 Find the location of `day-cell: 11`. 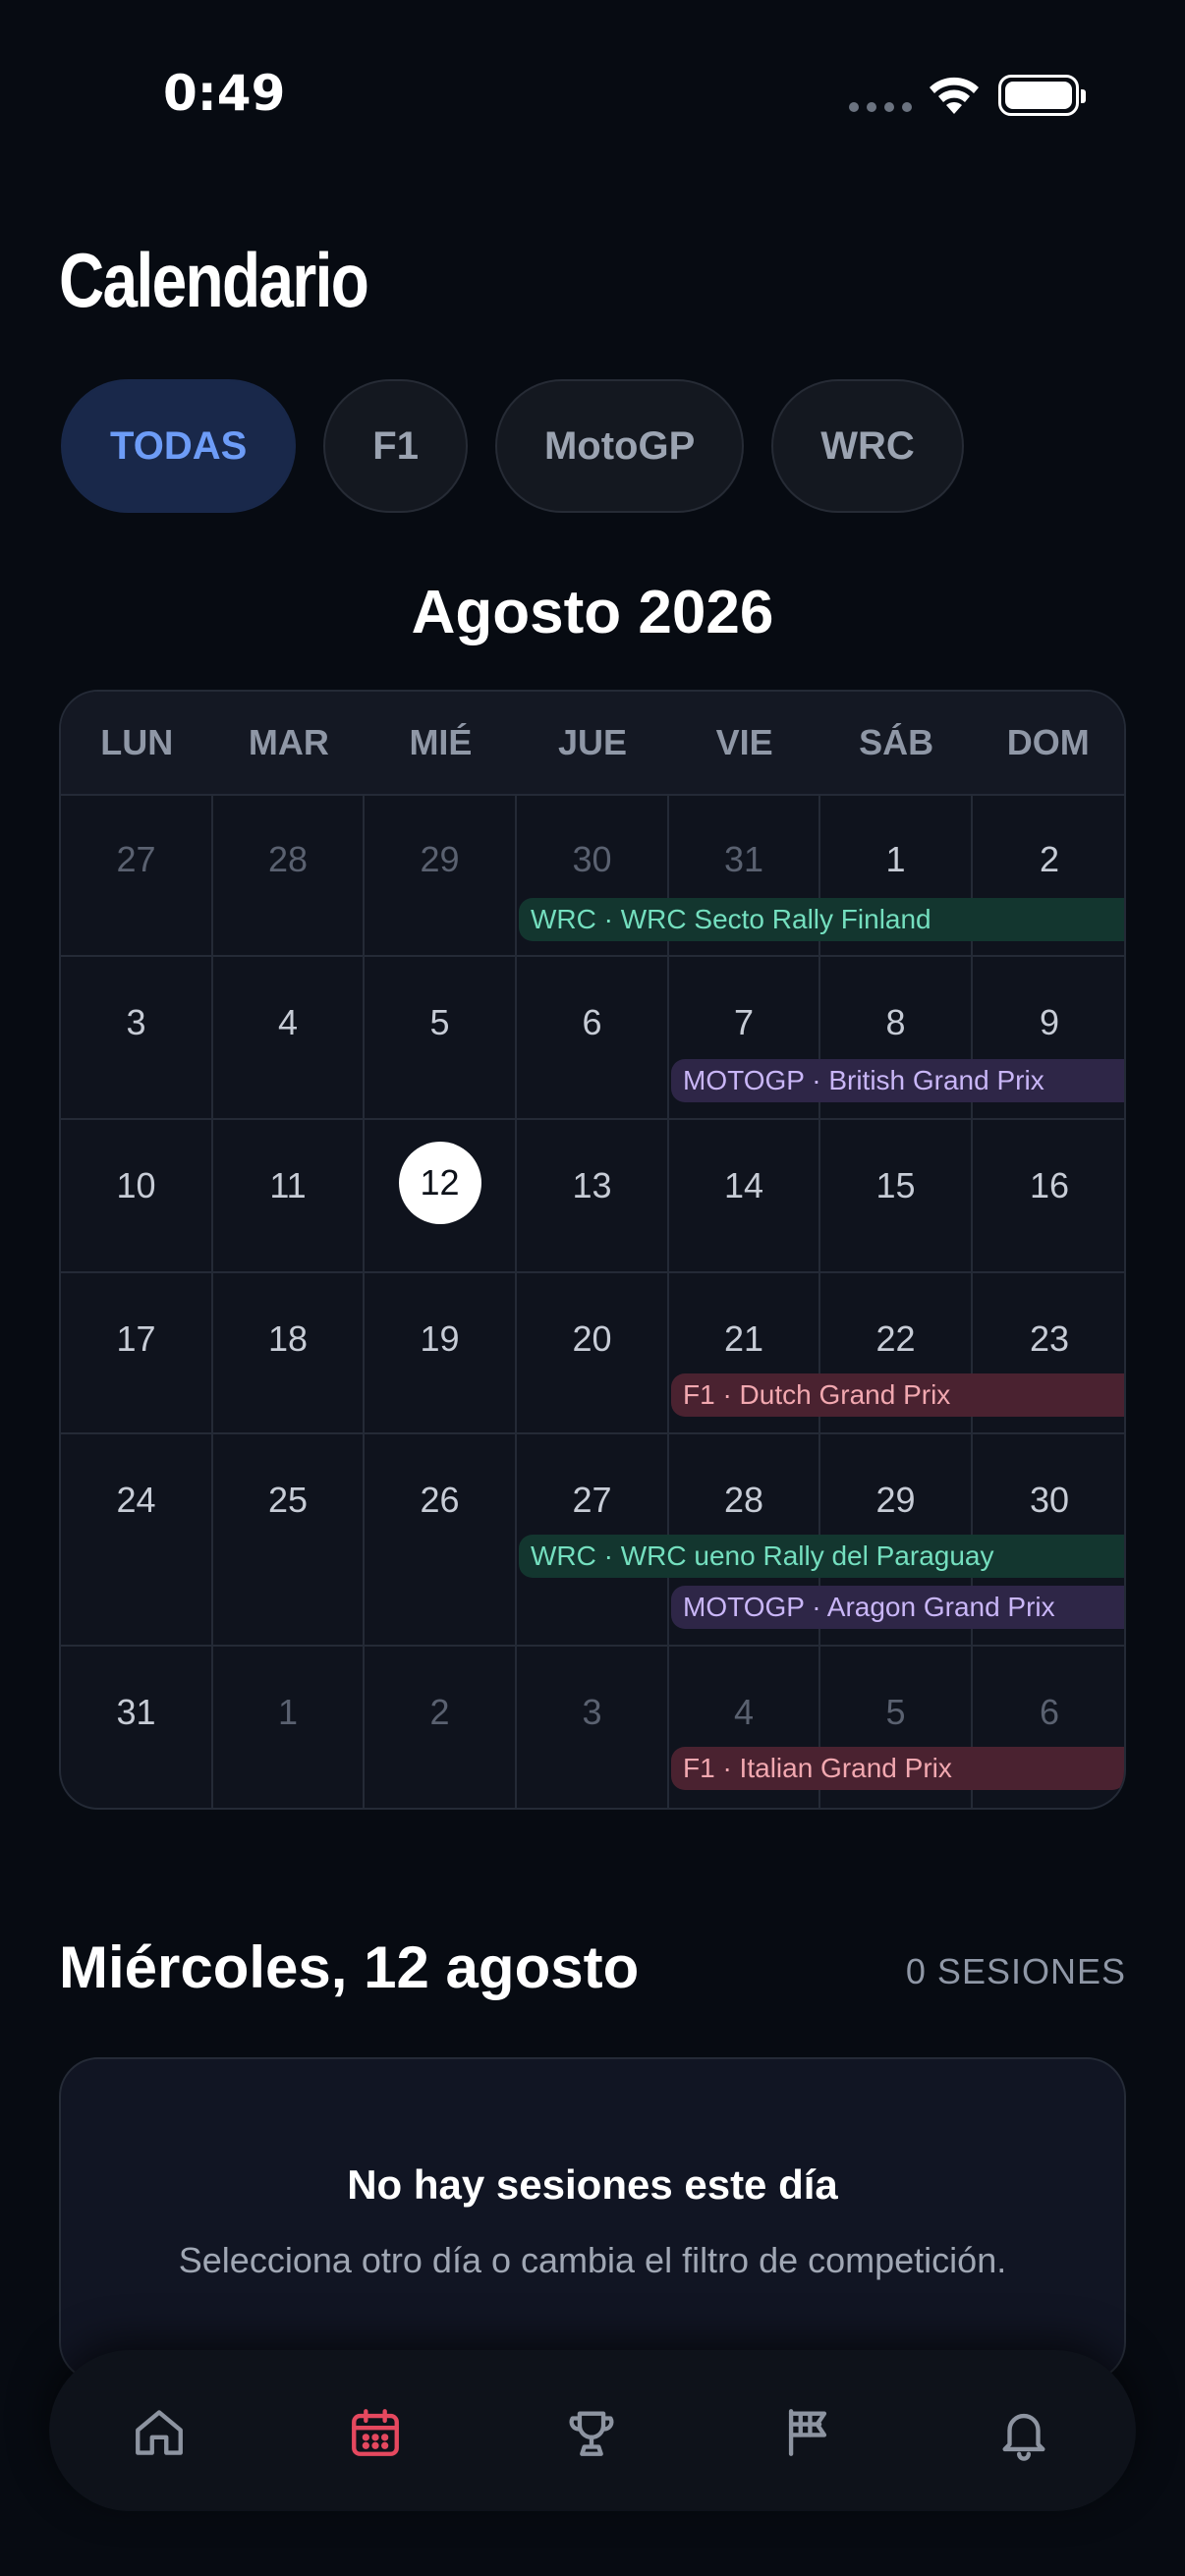

day-cell: 11 is located at coordinates (289, 1195).